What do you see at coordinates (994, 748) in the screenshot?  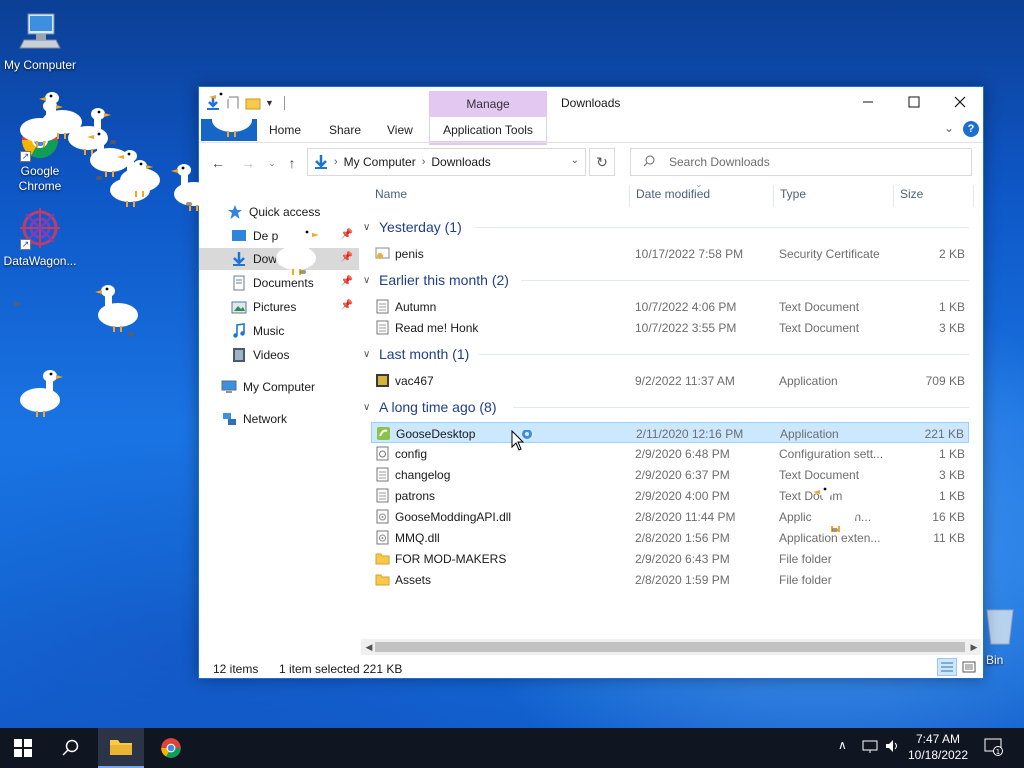 I see `notification-center-icon: 1` at bounding box center [994, 748].